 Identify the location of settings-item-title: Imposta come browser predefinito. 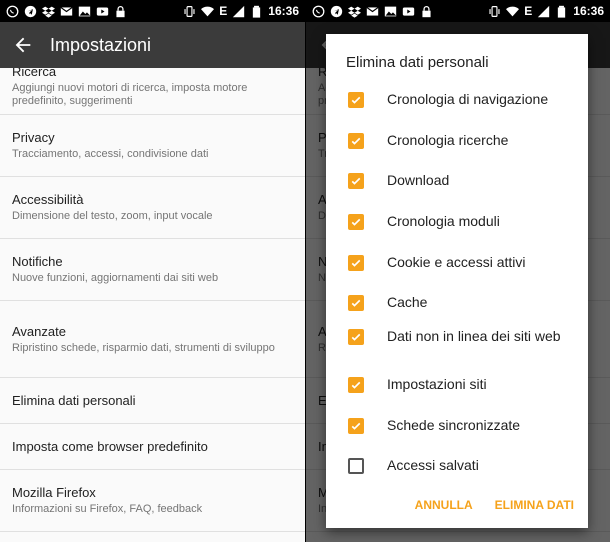
(110, 446).